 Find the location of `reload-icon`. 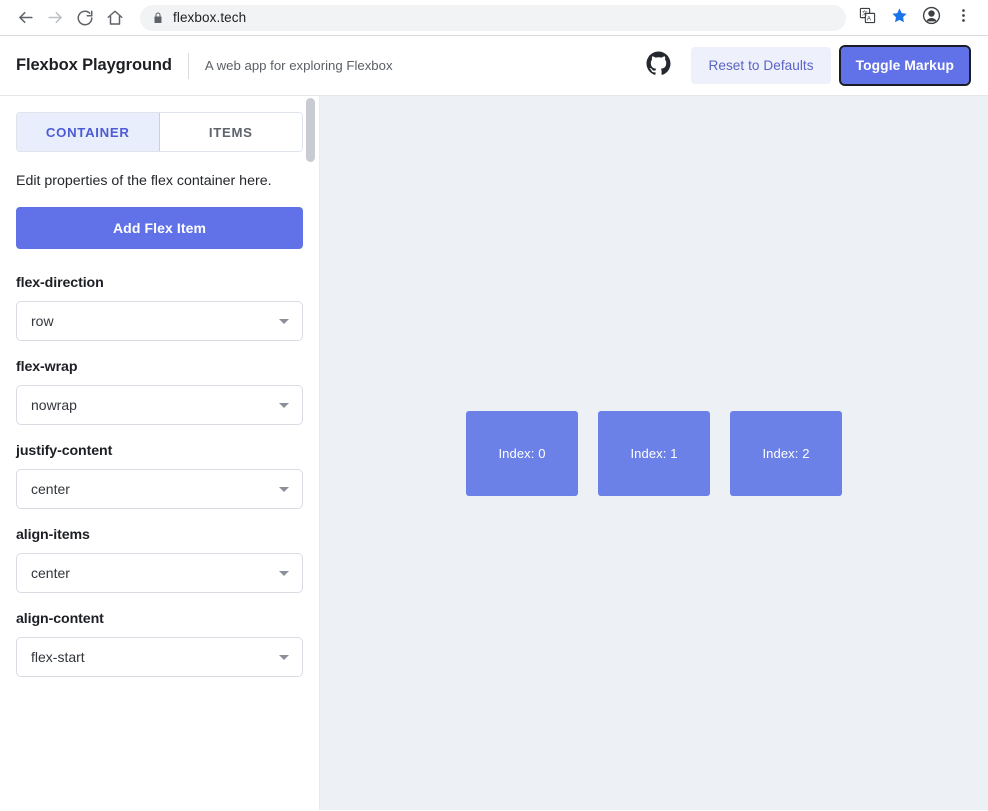

reload-icon is located at coordinates (85, 18).